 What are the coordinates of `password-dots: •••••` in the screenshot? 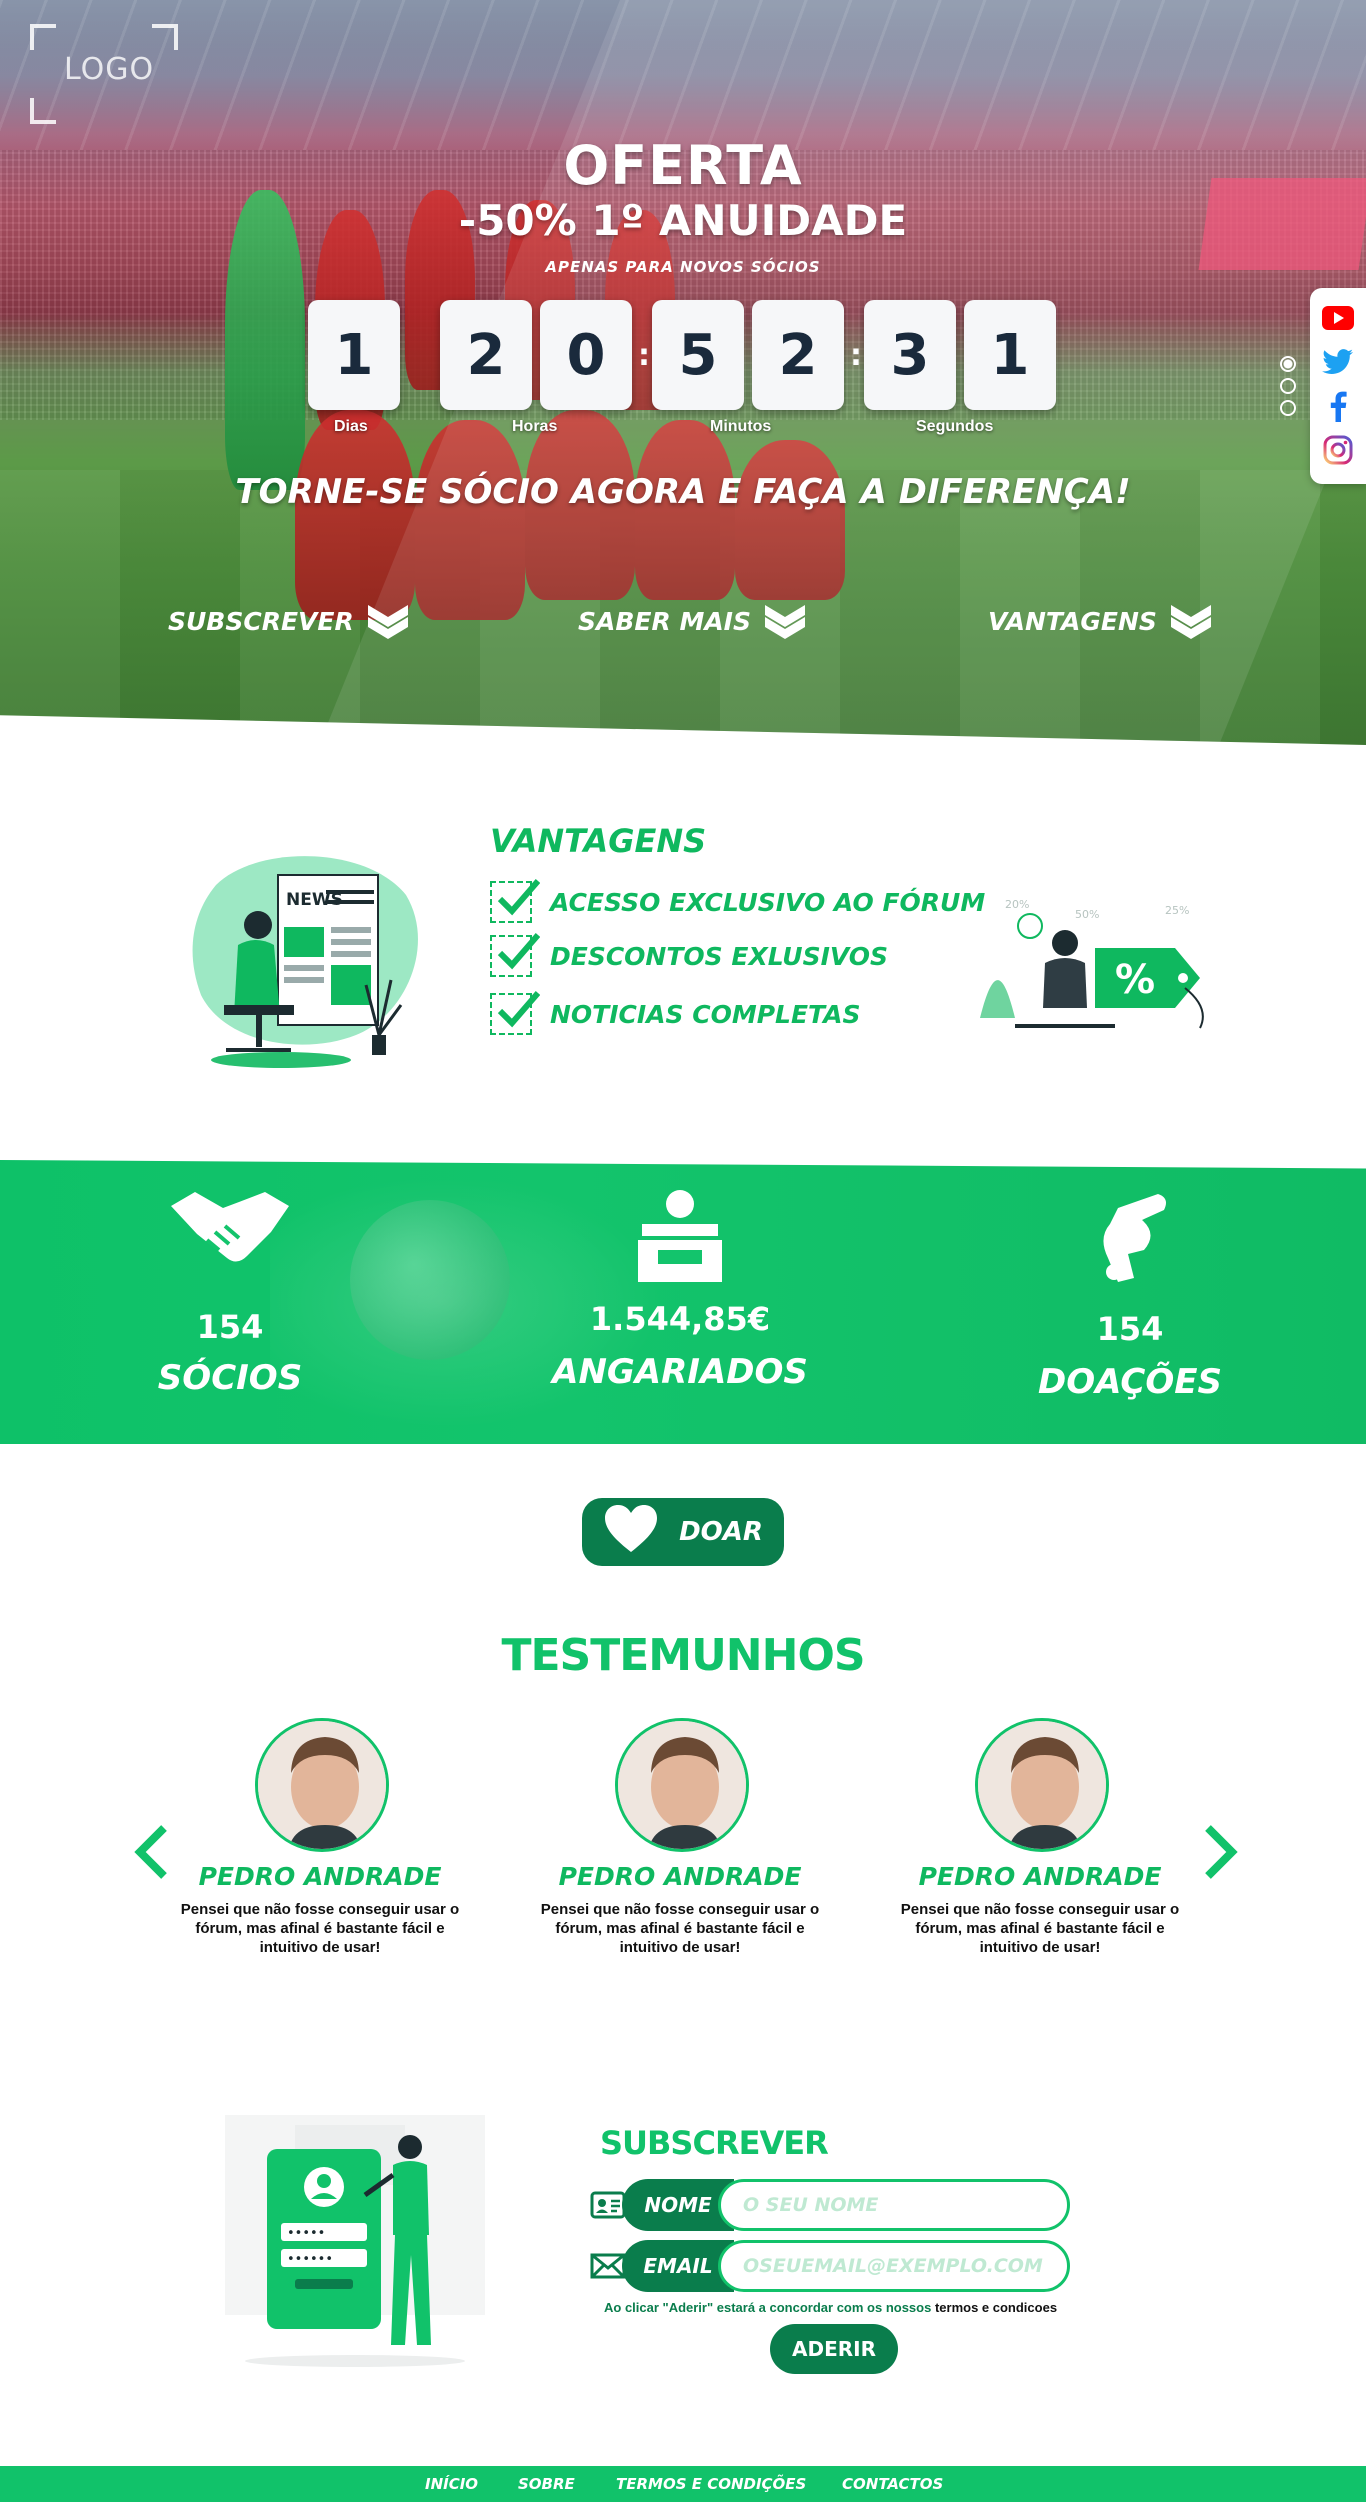 It's located at (306, 2233).